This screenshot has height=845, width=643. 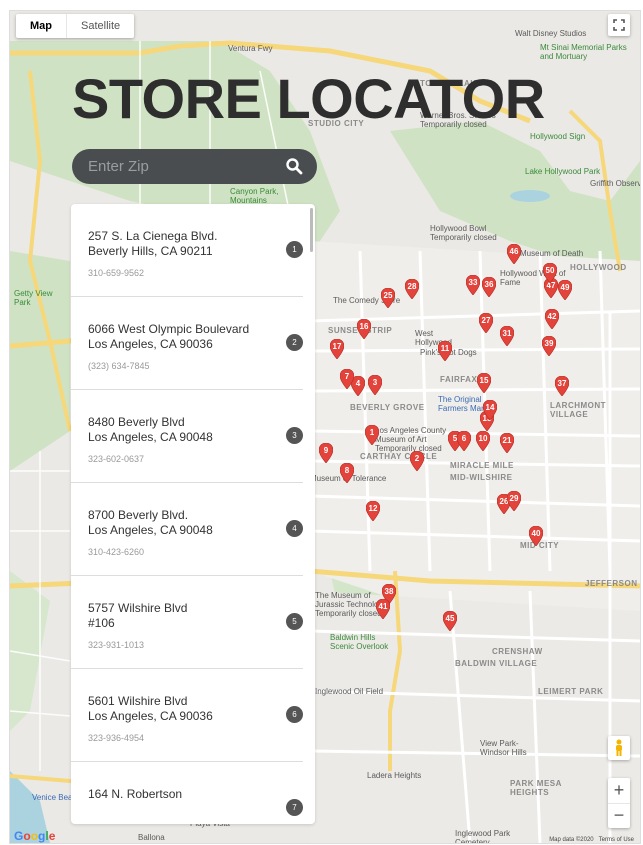 I want to click on marker-number: 11, so click(x=445, y=348).